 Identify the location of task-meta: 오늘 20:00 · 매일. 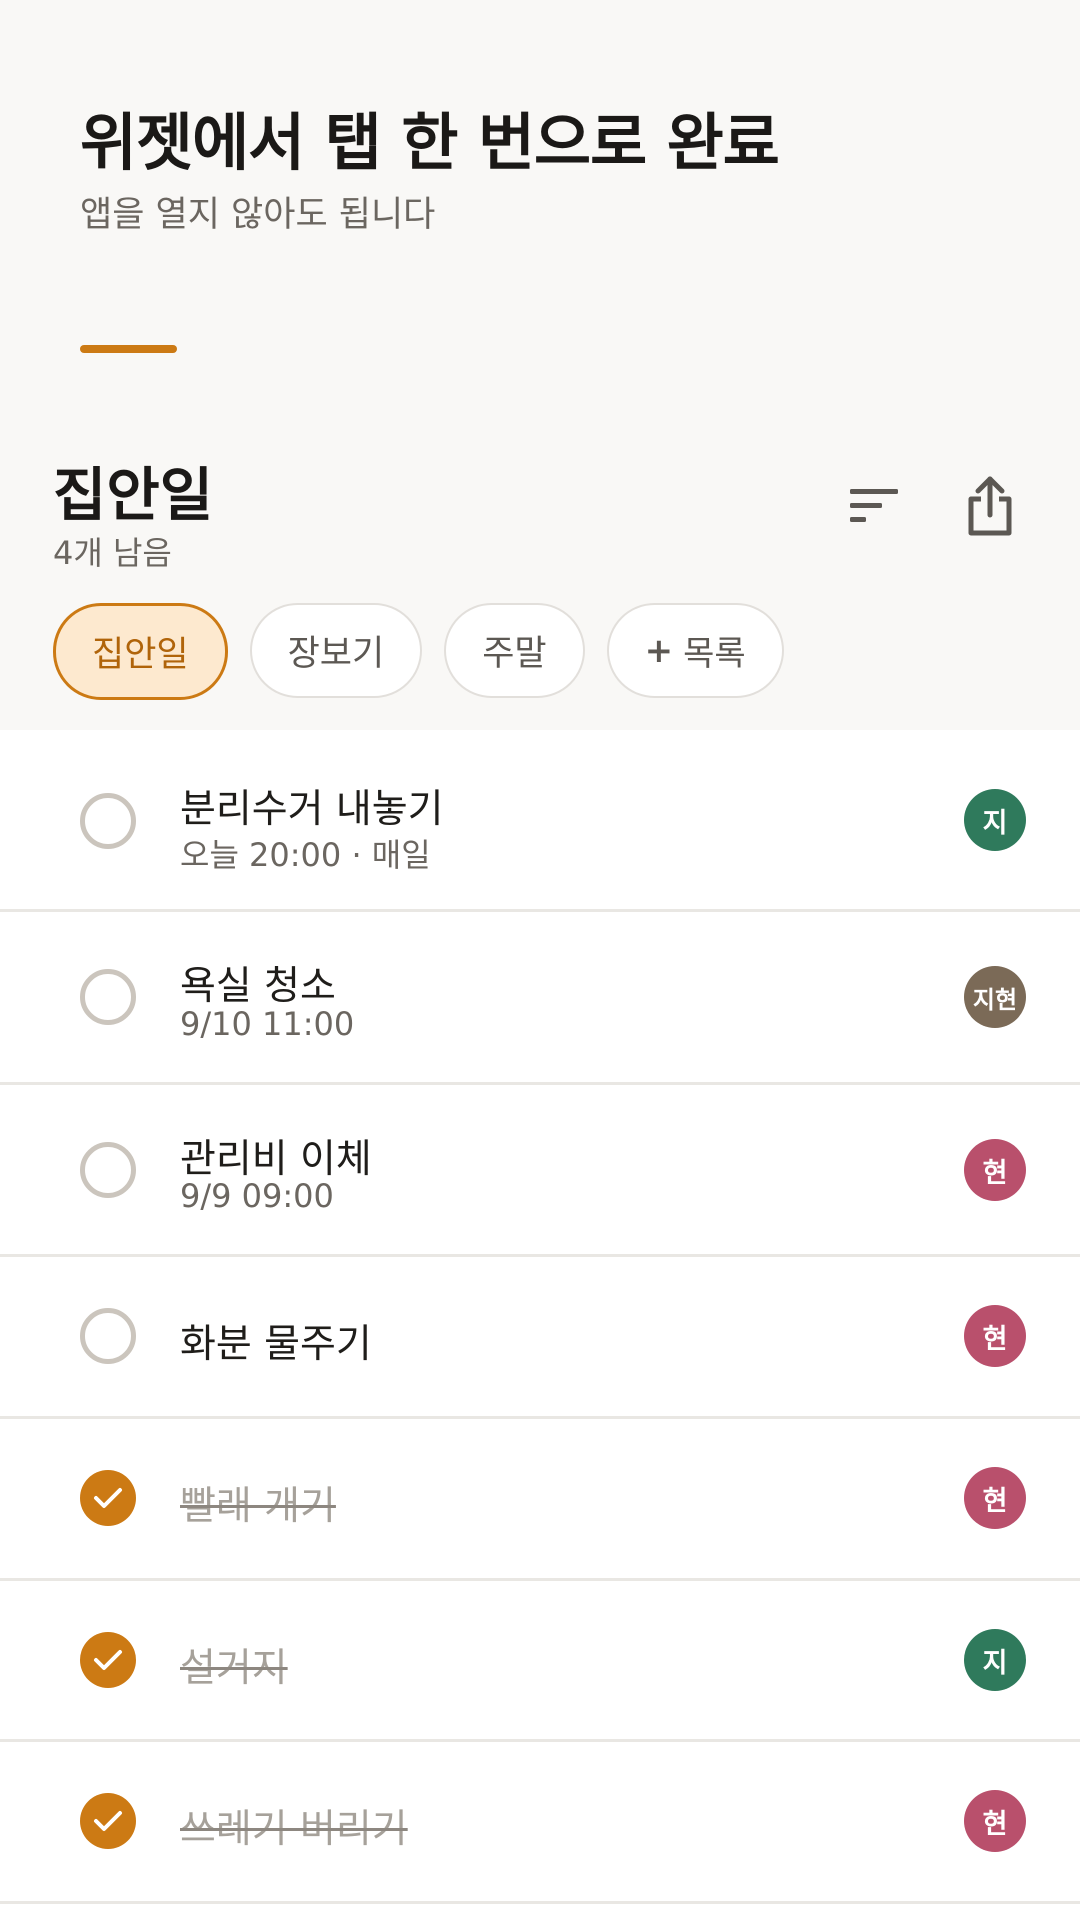
(305, 855).